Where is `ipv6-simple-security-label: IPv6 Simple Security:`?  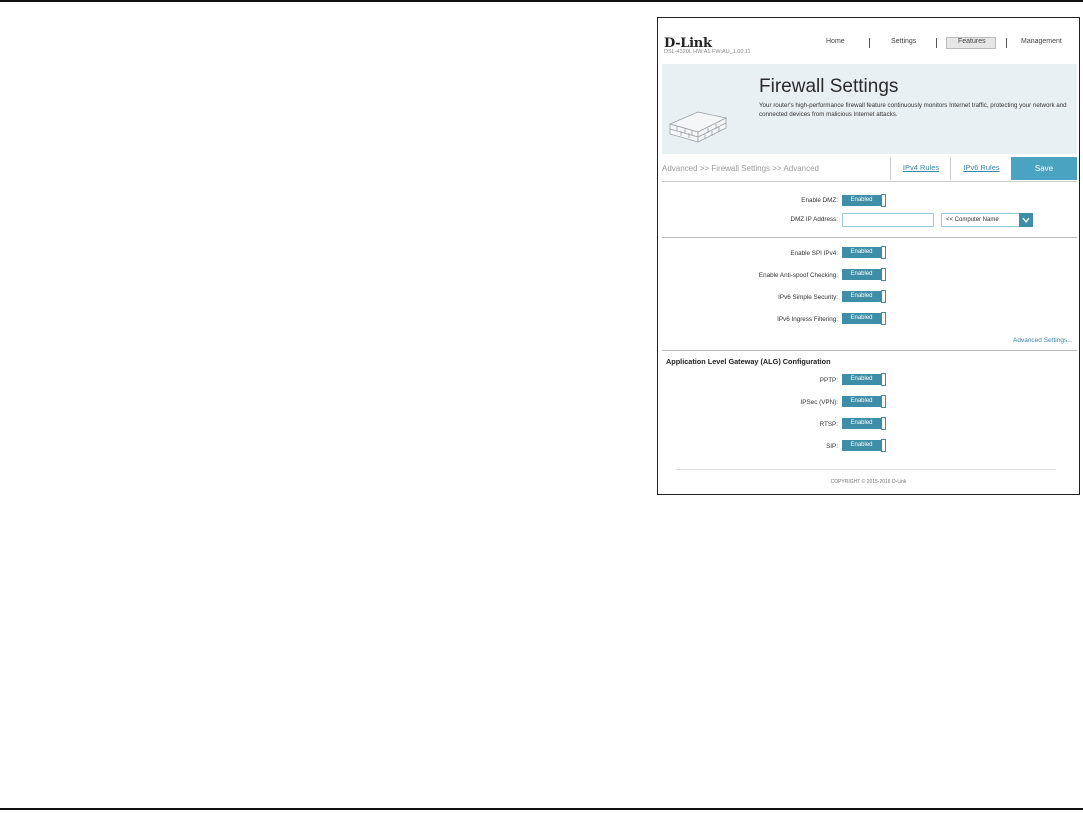 ipv6-simple-security-label: IPv6 Simple Security: is located at coordinates (808, 297).